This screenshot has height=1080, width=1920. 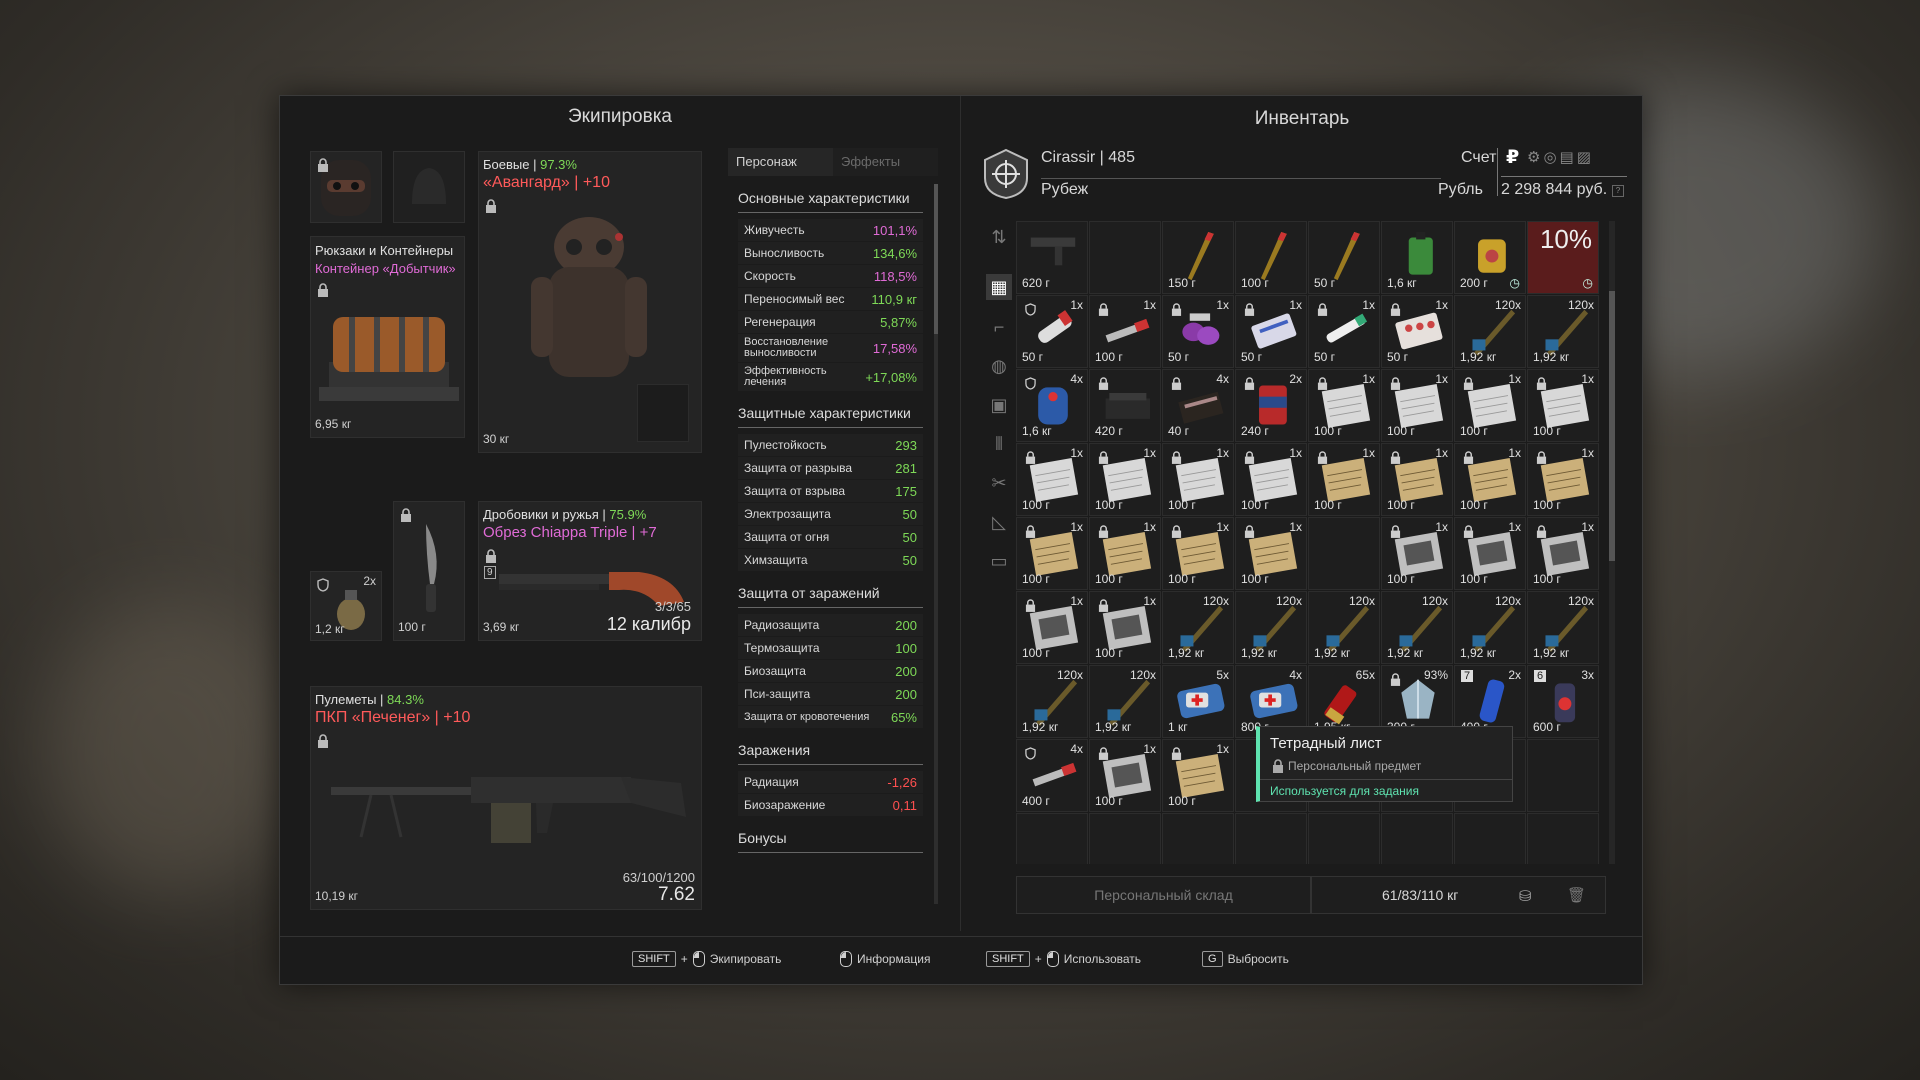 I want to click on ruble-icon: ₽, so click(x=1512, y=157).